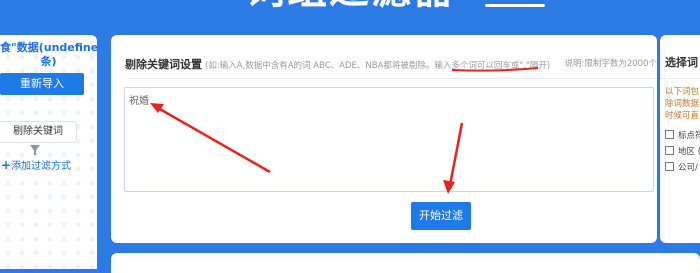  Describe the element at coordinates (682, 104) in the screenshot. I see `select-words-desc: 除词数据` at that location.